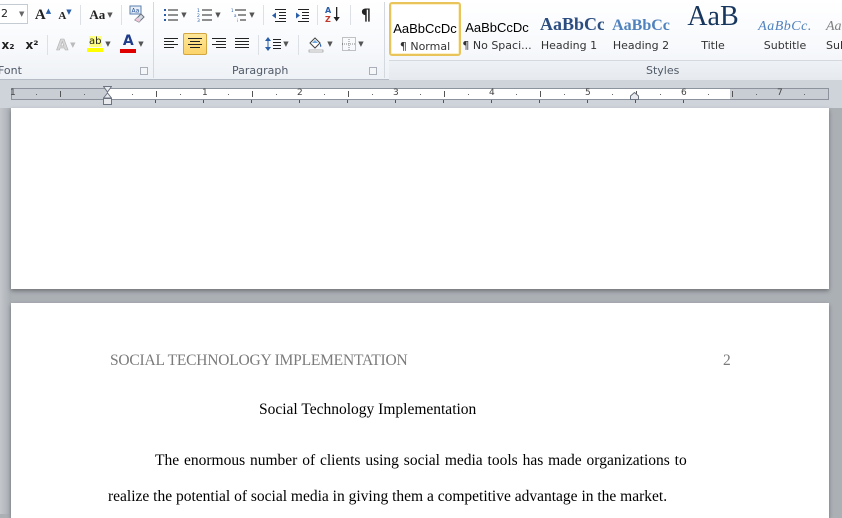 This screenshot has width=842, height=518. I want to click on sort-button: A Z, so click(333, 14).